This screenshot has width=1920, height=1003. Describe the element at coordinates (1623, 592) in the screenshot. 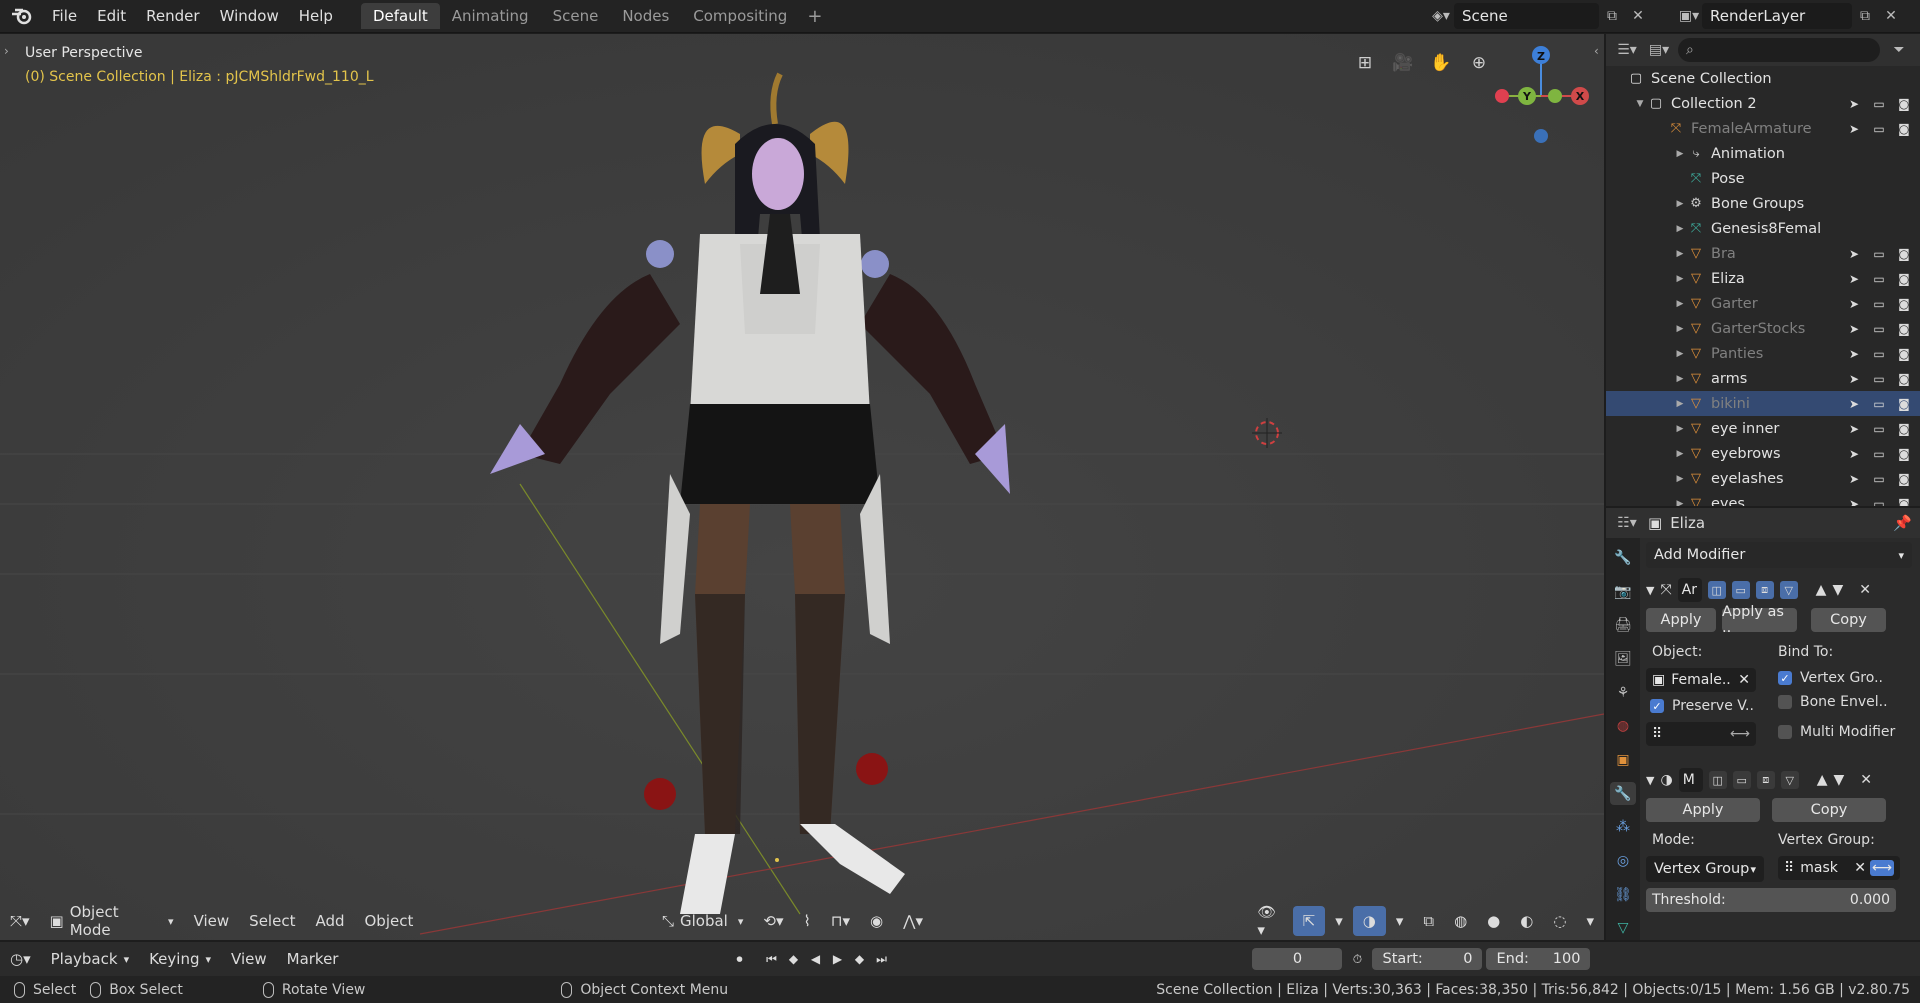

I see `render-tab-icon: 📷` at that location.